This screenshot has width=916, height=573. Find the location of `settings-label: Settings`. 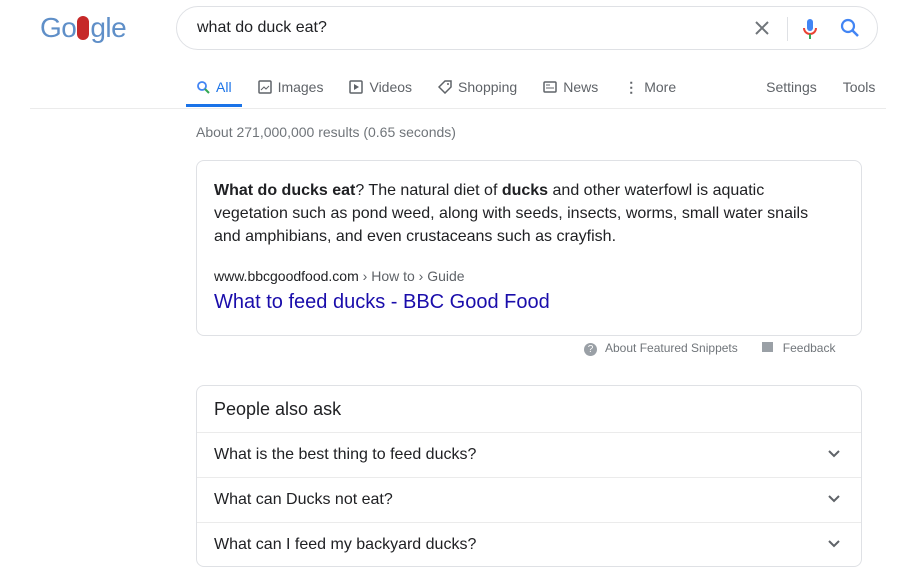

settings-label: Settings is located at coordinates (791, 87).